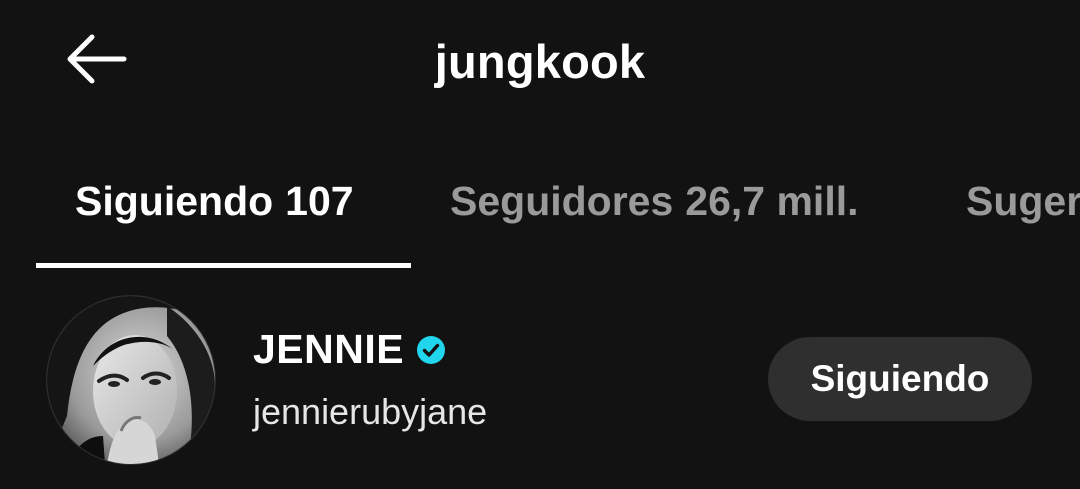  I want to click on profile-photo, so click(131, 380).